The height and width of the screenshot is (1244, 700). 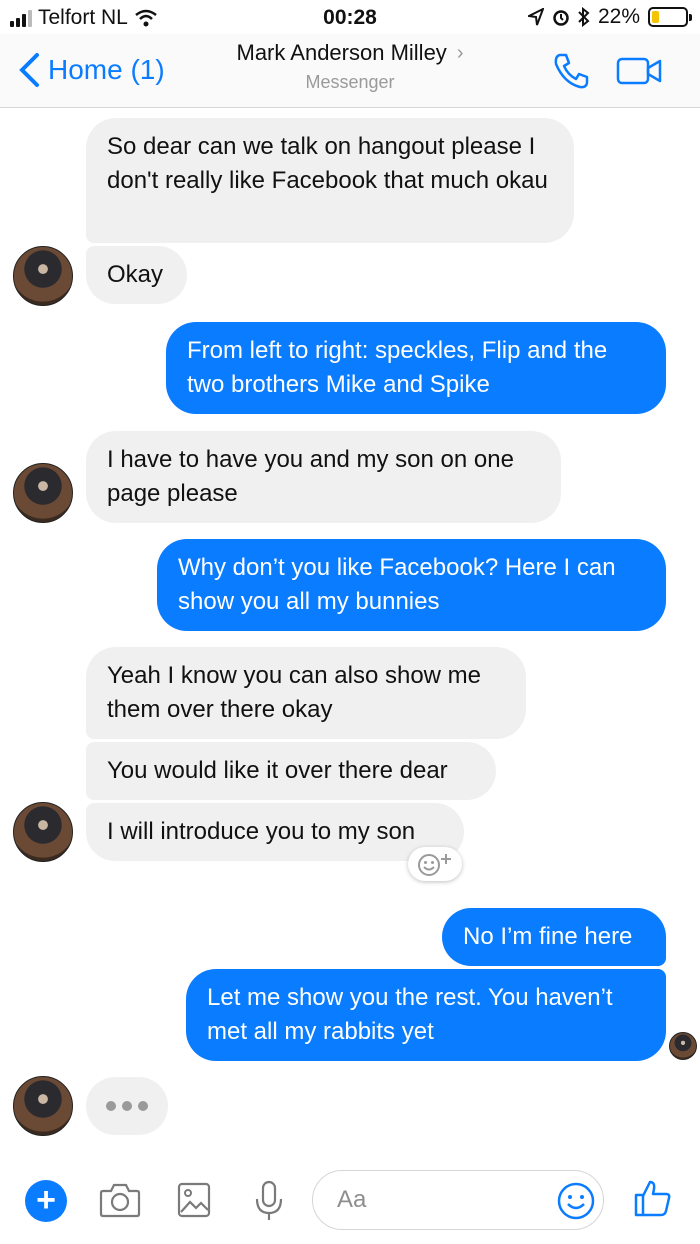 What do you see at coordinates (350, 66) in the screenshot?
I see `contact-title: Mark Anderson Milley › Messenger` at bounding box center [350, 66].